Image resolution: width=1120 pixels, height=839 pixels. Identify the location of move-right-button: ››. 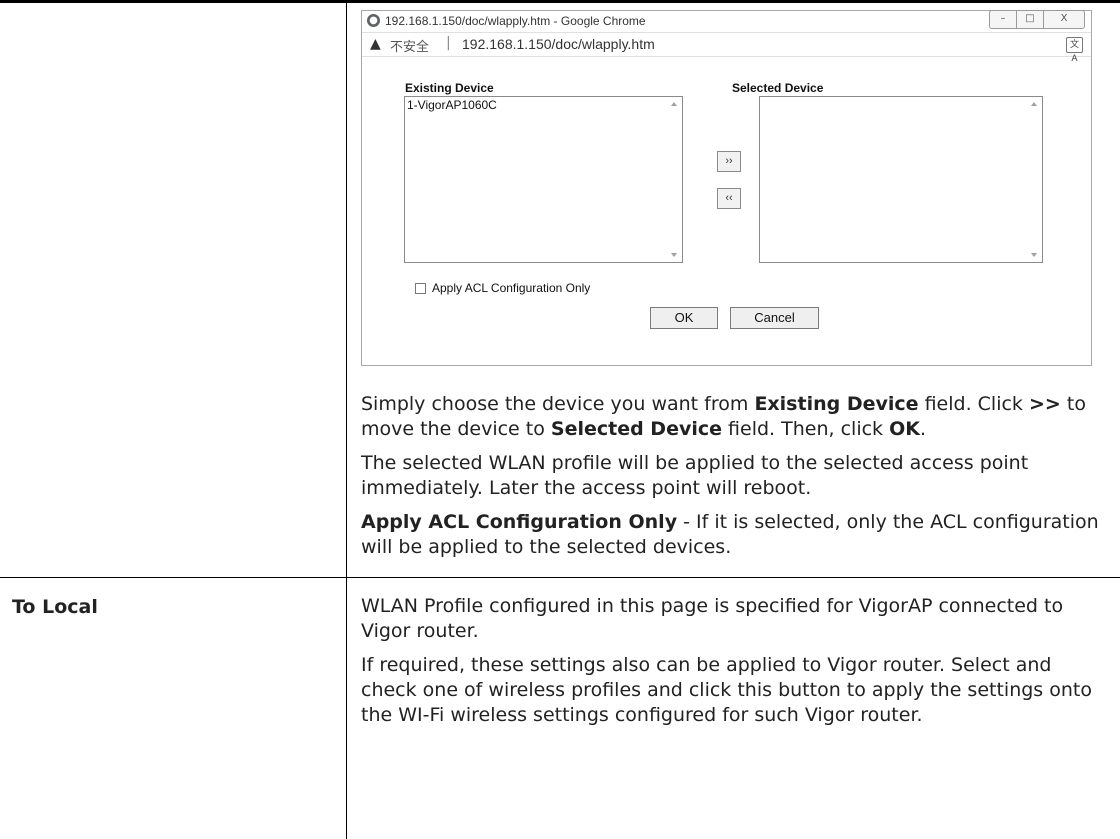
(729, 161).